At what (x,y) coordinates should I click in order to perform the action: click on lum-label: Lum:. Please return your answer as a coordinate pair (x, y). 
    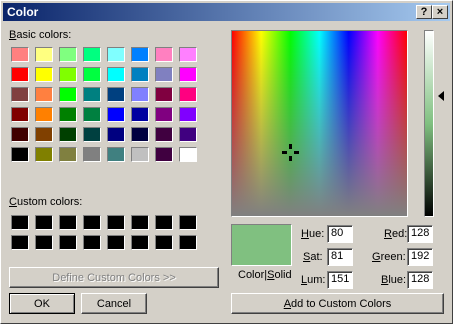
    Looking at the image, I should click on (313, 280).